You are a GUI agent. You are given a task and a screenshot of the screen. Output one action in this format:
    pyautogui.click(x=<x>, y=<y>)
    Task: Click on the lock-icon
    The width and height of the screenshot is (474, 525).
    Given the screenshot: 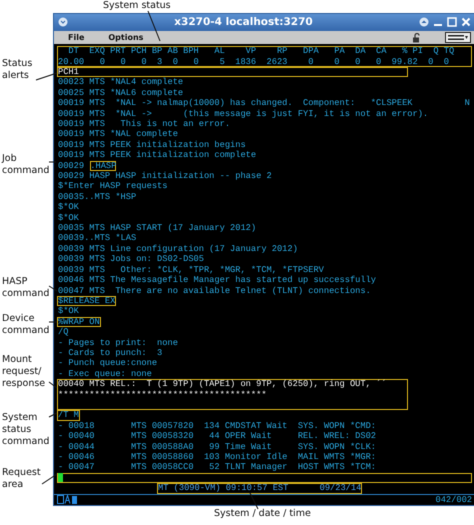 What is the action you would take?
    pyautogui.click(x=416, y=37)
    